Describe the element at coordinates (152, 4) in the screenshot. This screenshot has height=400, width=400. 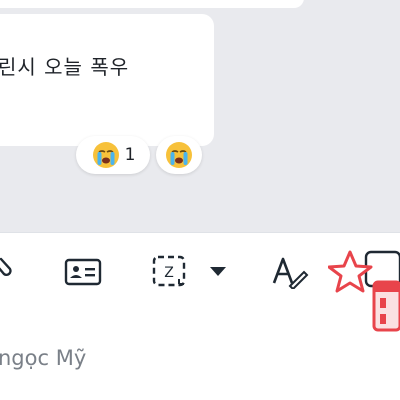
I see `previous-message-bubble` at that location.